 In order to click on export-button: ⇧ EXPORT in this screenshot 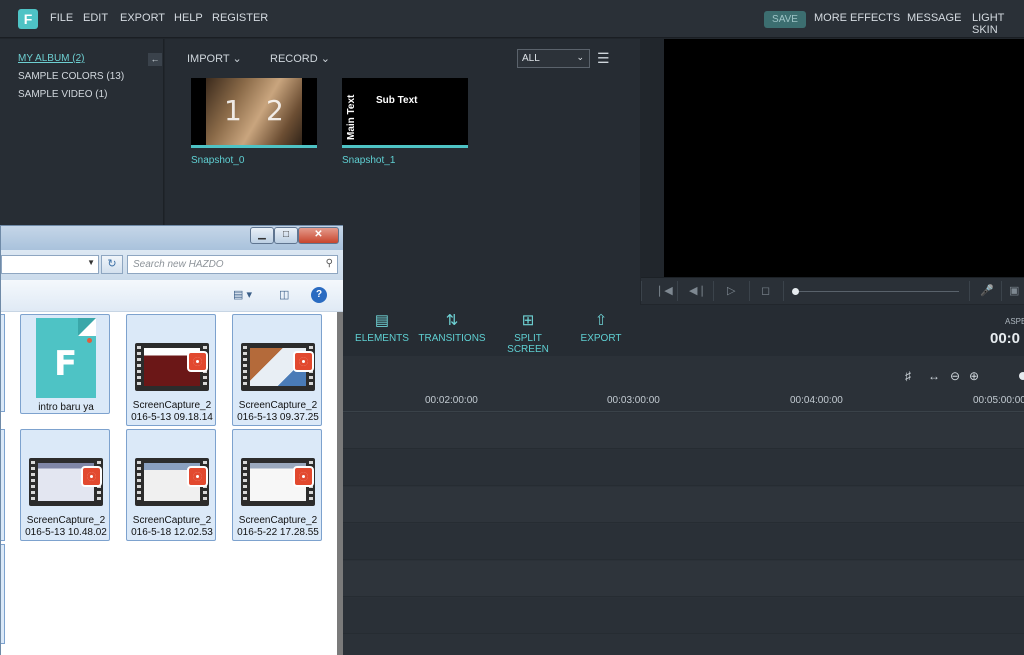, I will do `click(601, 327)`.